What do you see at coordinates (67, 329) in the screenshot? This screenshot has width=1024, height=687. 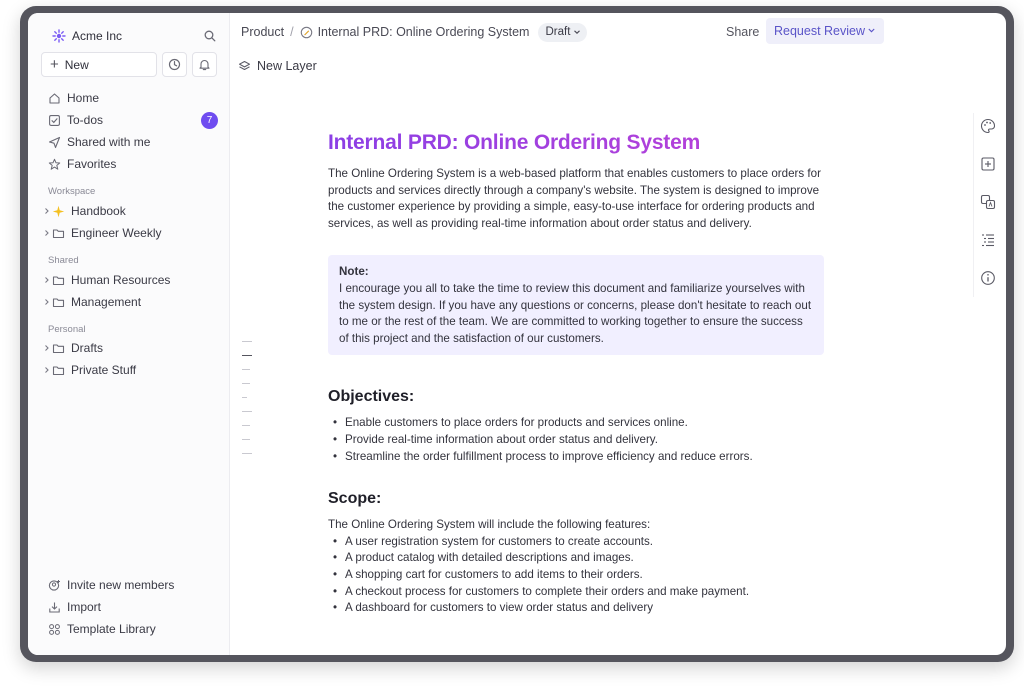 I see `section-label-personal: Personal` at bounding box center [67, 329].